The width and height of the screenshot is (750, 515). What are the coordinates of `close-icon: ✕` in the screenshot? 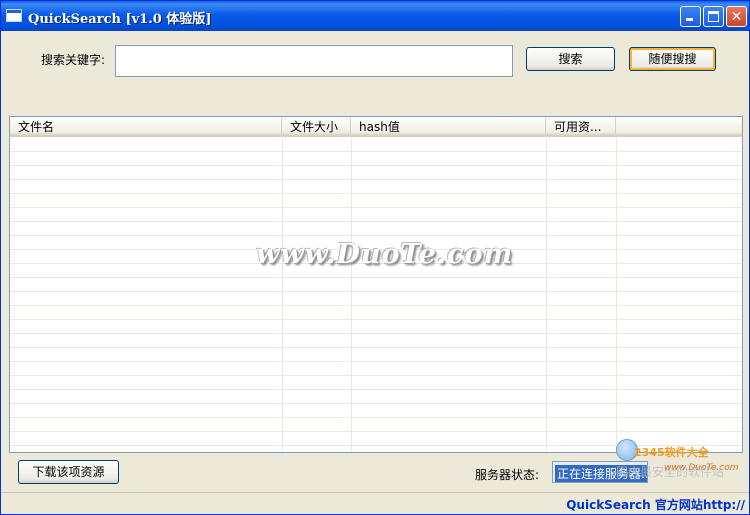 It's located at (736, 17).